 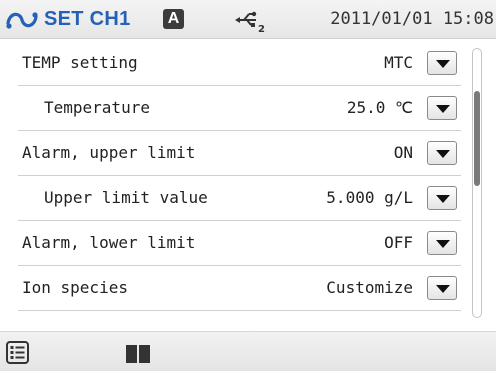 I want to click on setting-row-temp-setting: TEMP setting MTC, so click(x=239, y=63).